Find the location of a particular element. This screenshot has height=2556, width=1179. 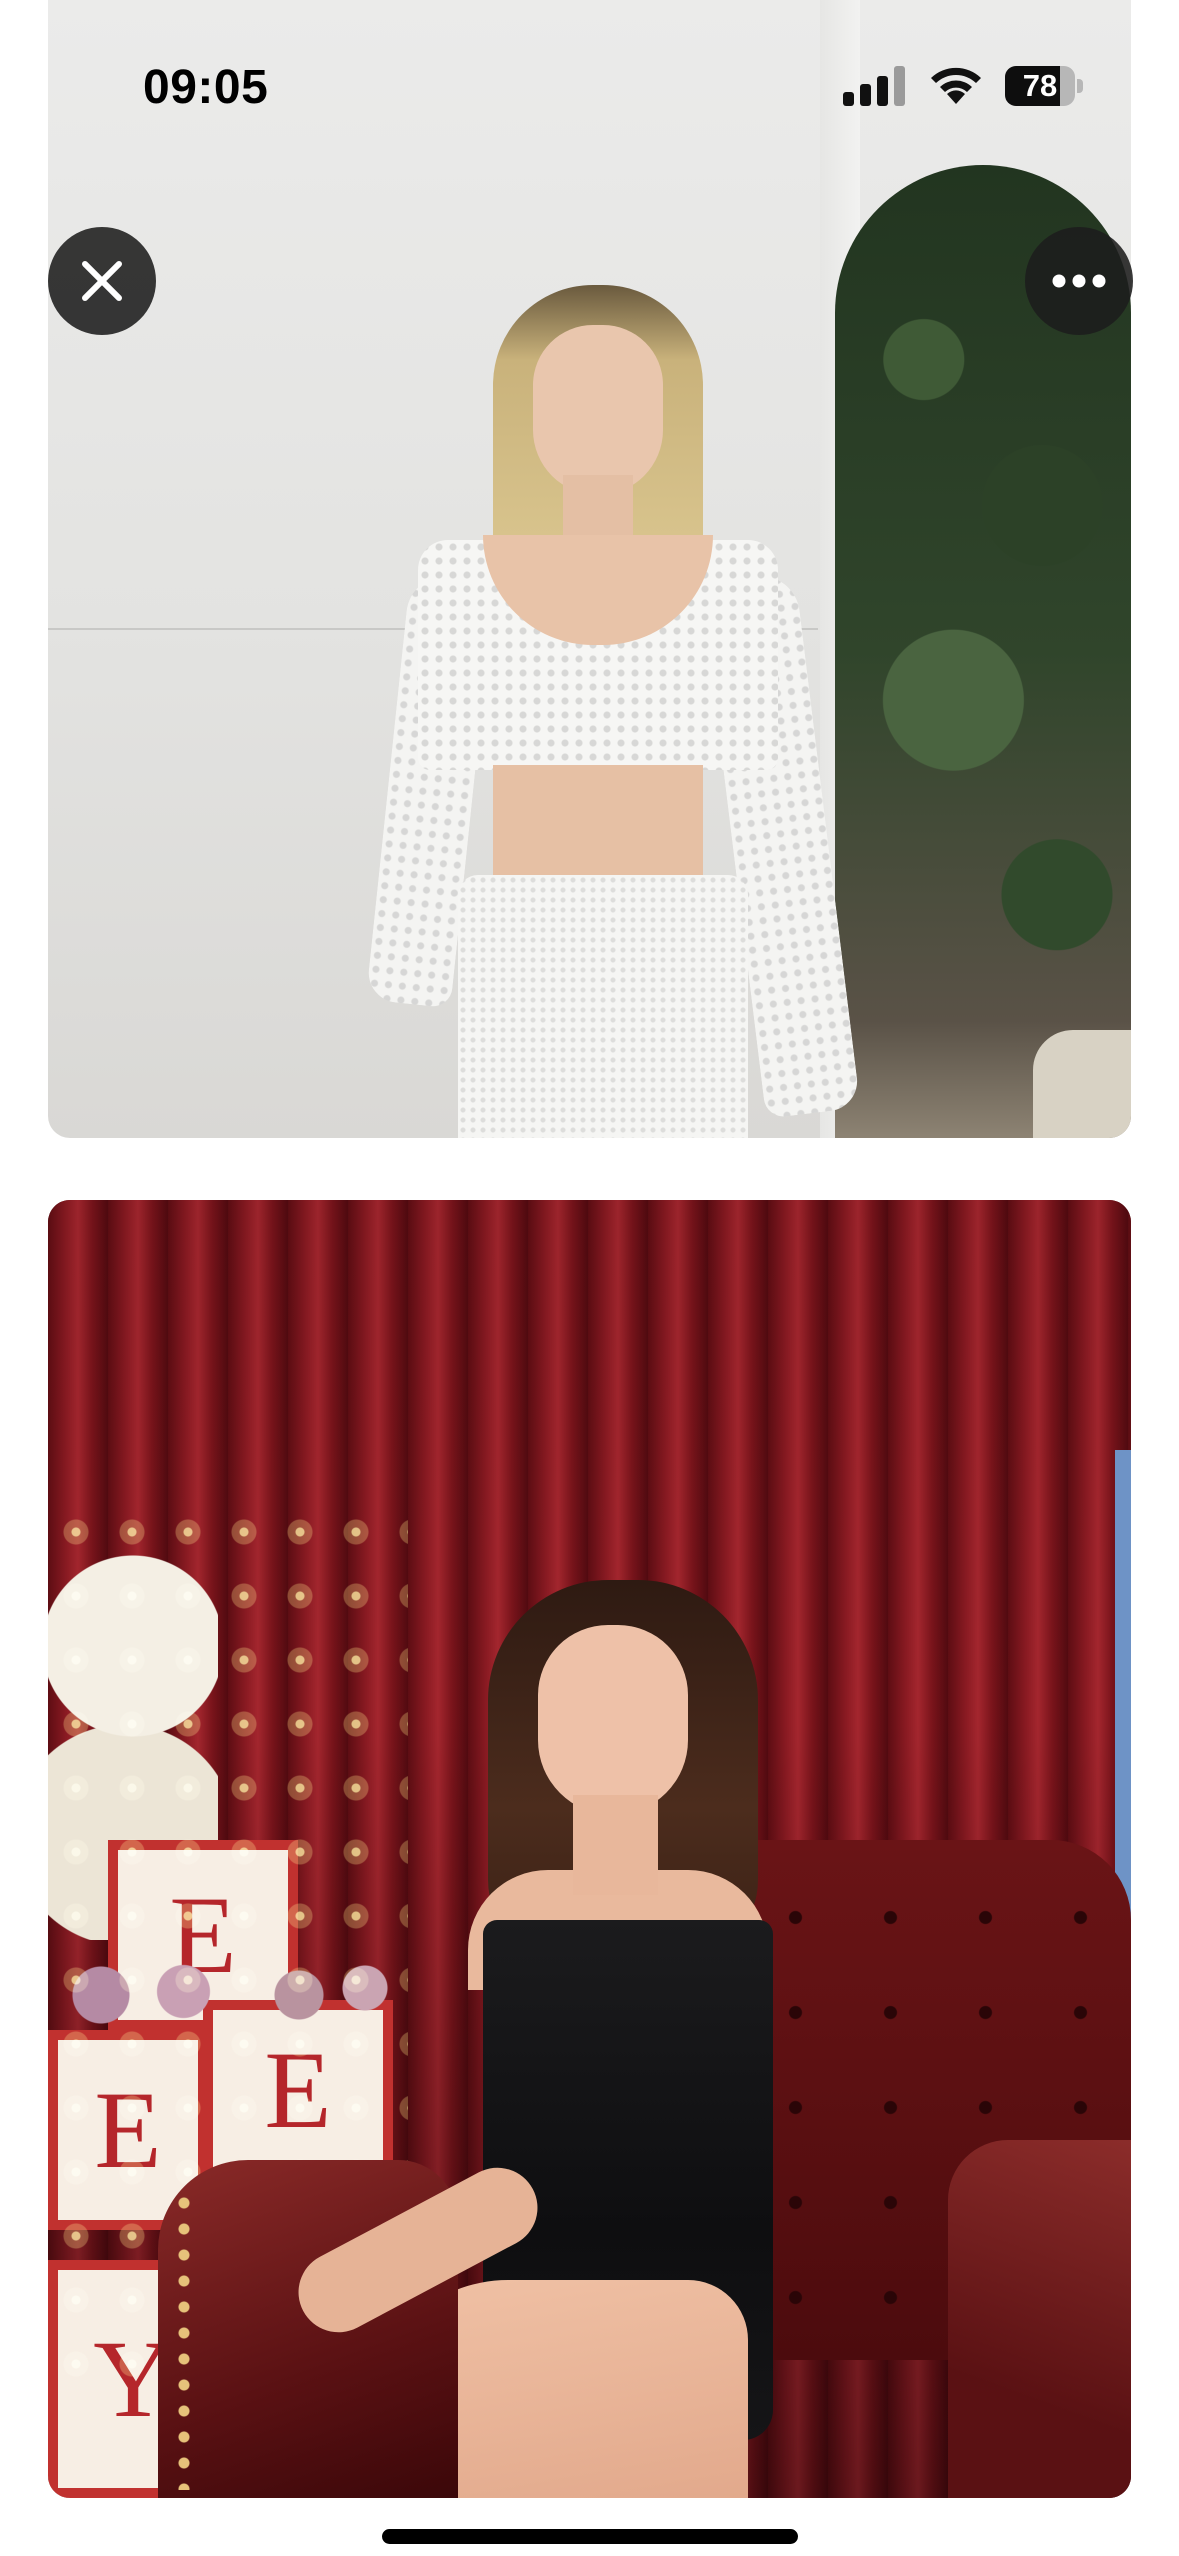

battery-percent: 78 is located at coordinates (1040, 85).